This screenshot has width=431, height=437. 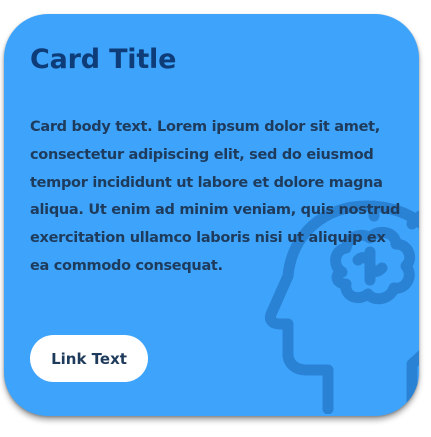 What do you see at coordinates (103, 59) in the screenshot?
I see `card-title: Card Title` at bounding box center [103, 59].